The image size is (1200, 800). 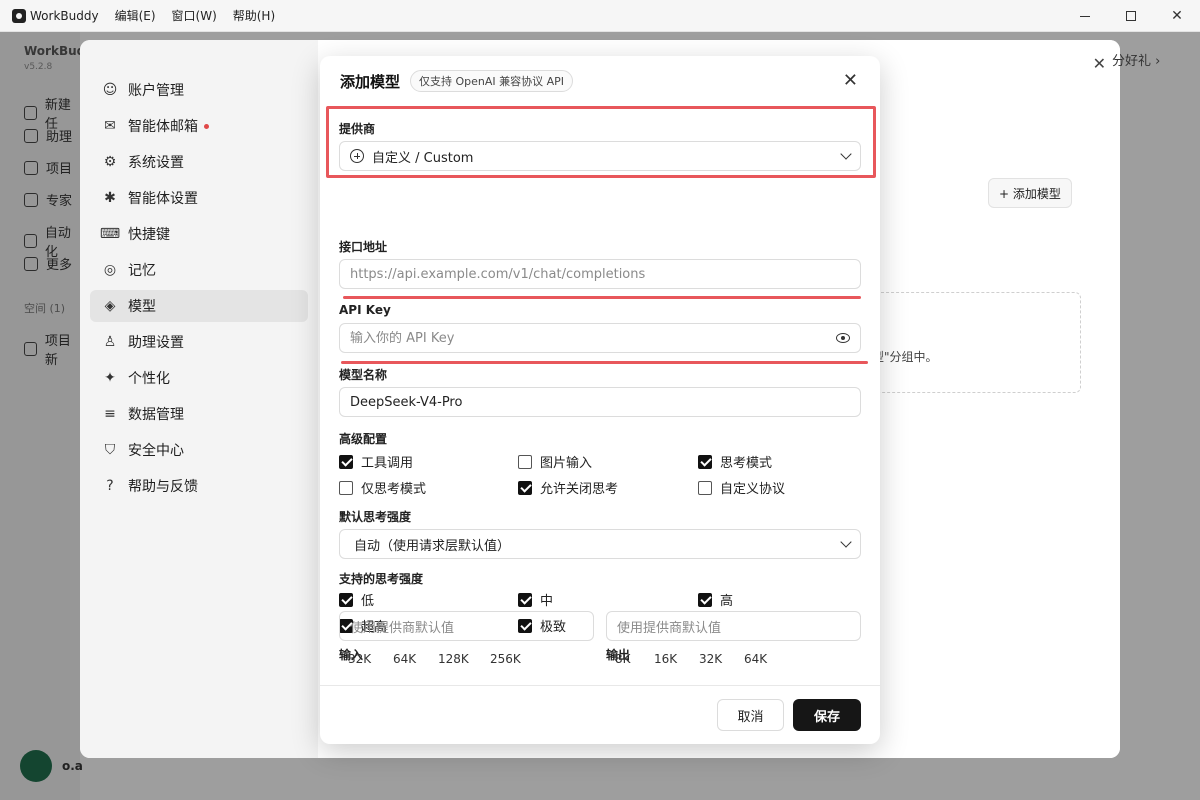 I want to click on sidebar-item-gear: ⚙ 系统设置, so click(x=199, y=162).